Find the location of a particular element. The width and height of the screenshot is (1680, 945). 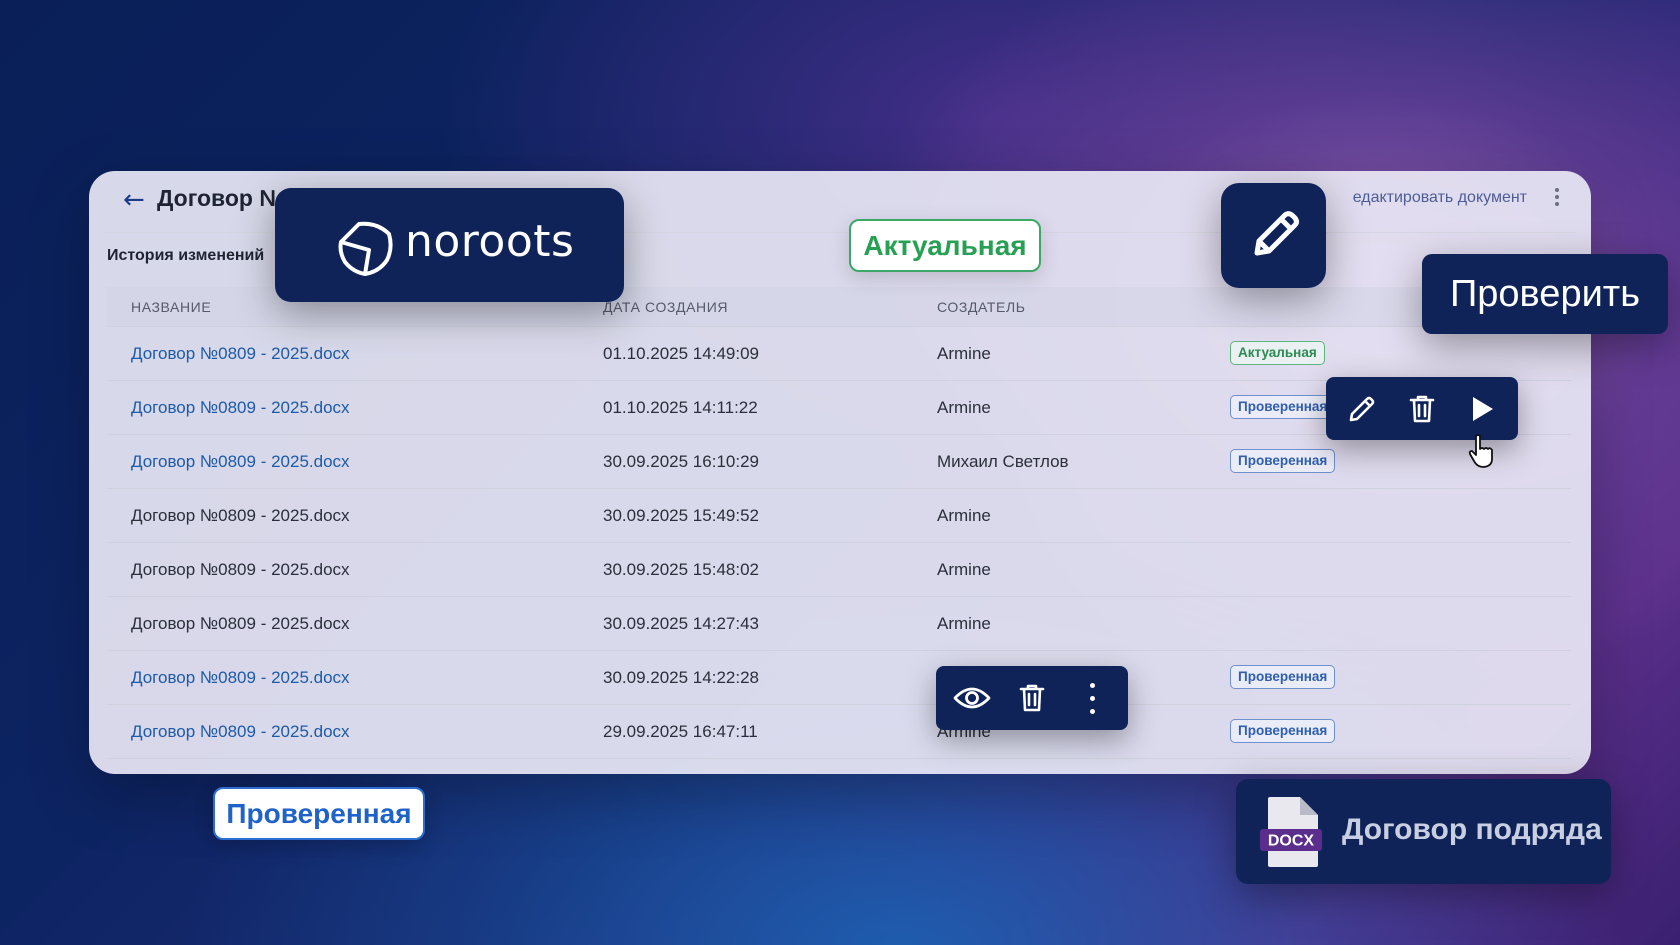

file-card: DOCX Договор подряда is located at coordinates (1423, 831).